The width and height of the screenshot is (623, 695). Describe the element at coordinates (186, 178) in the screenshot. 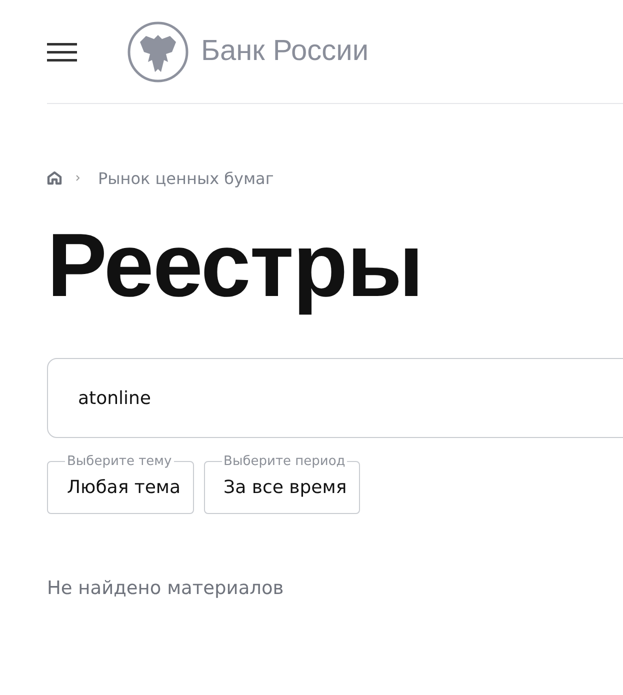

I see `breadcrumb-link: Рынок ценных бумаг` at that location.